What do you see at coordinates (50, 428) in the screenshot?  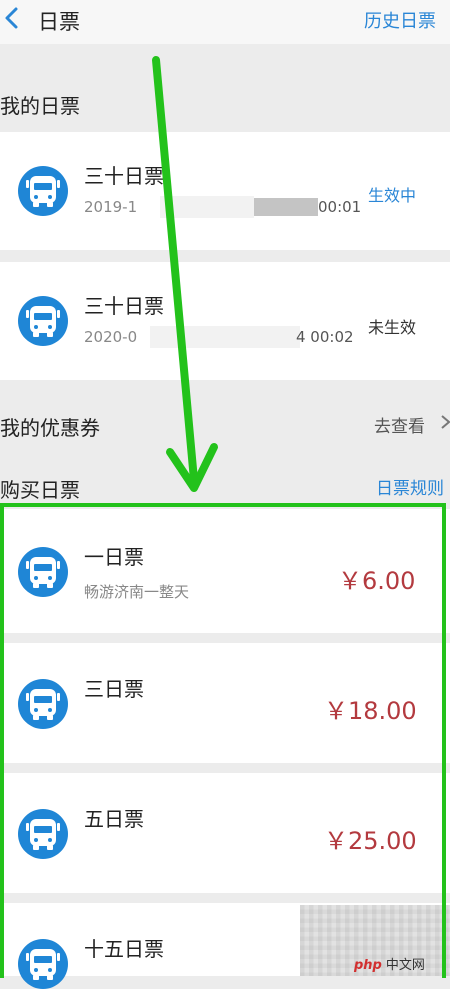 I see `coupons-title: 我的优惠券` at bounding box center [50, 428].